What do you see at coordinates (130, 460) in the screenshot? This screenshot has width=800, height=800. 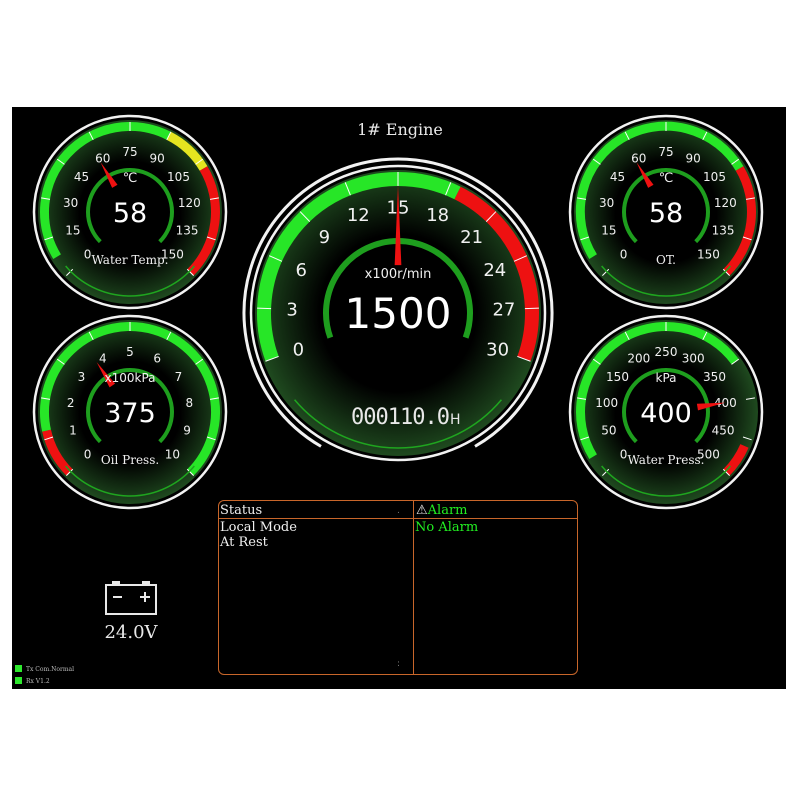 I see `gauge-label: Oil Press.` at bounding box center [130, 460].